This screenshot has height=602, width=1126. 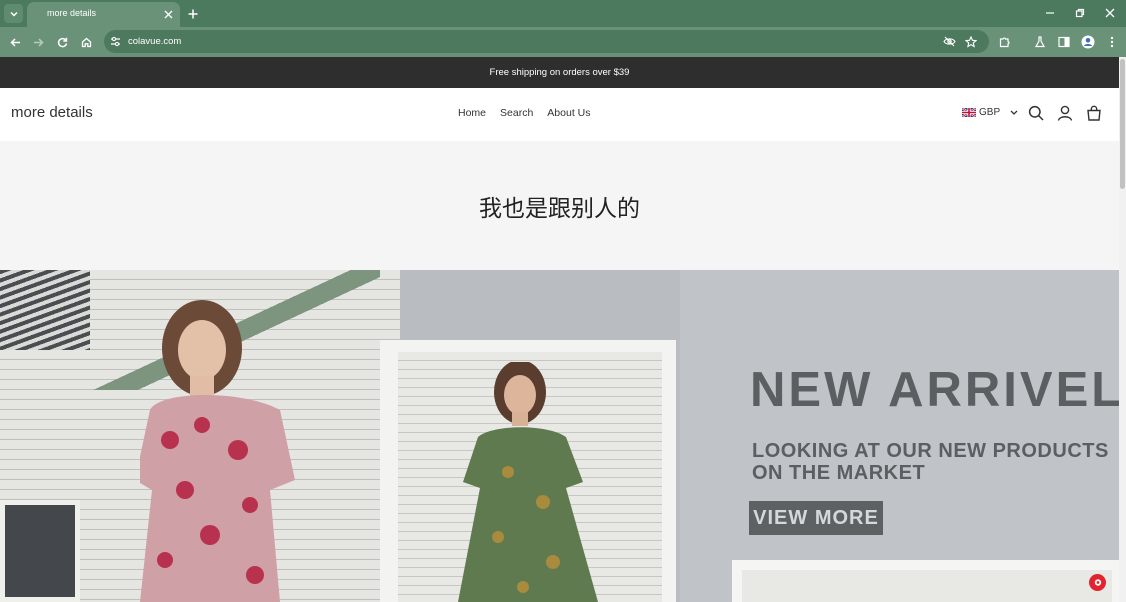 What do you see at coordinates (40, 551) in the screenshot?
I see `hero-window` at bounding box center [40, 551].